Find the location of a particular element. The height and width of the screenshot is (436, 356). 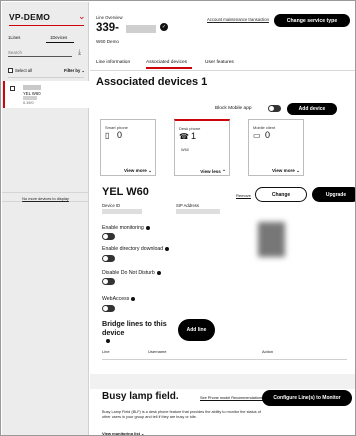

setting-text: Enable directory download is located at coordinates (133, 249).